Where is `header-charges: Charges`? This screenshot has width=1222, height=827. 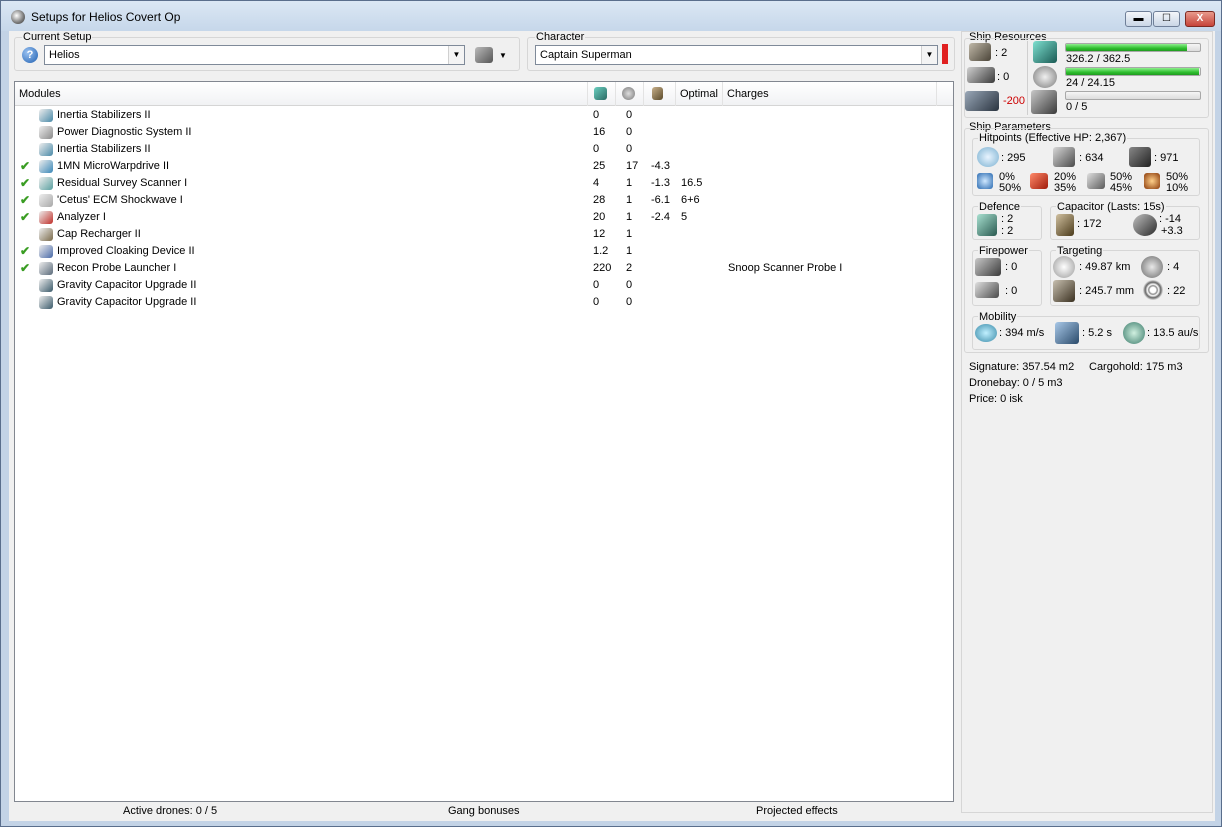 header-charges: Charges is located at coordinates (830, 94).